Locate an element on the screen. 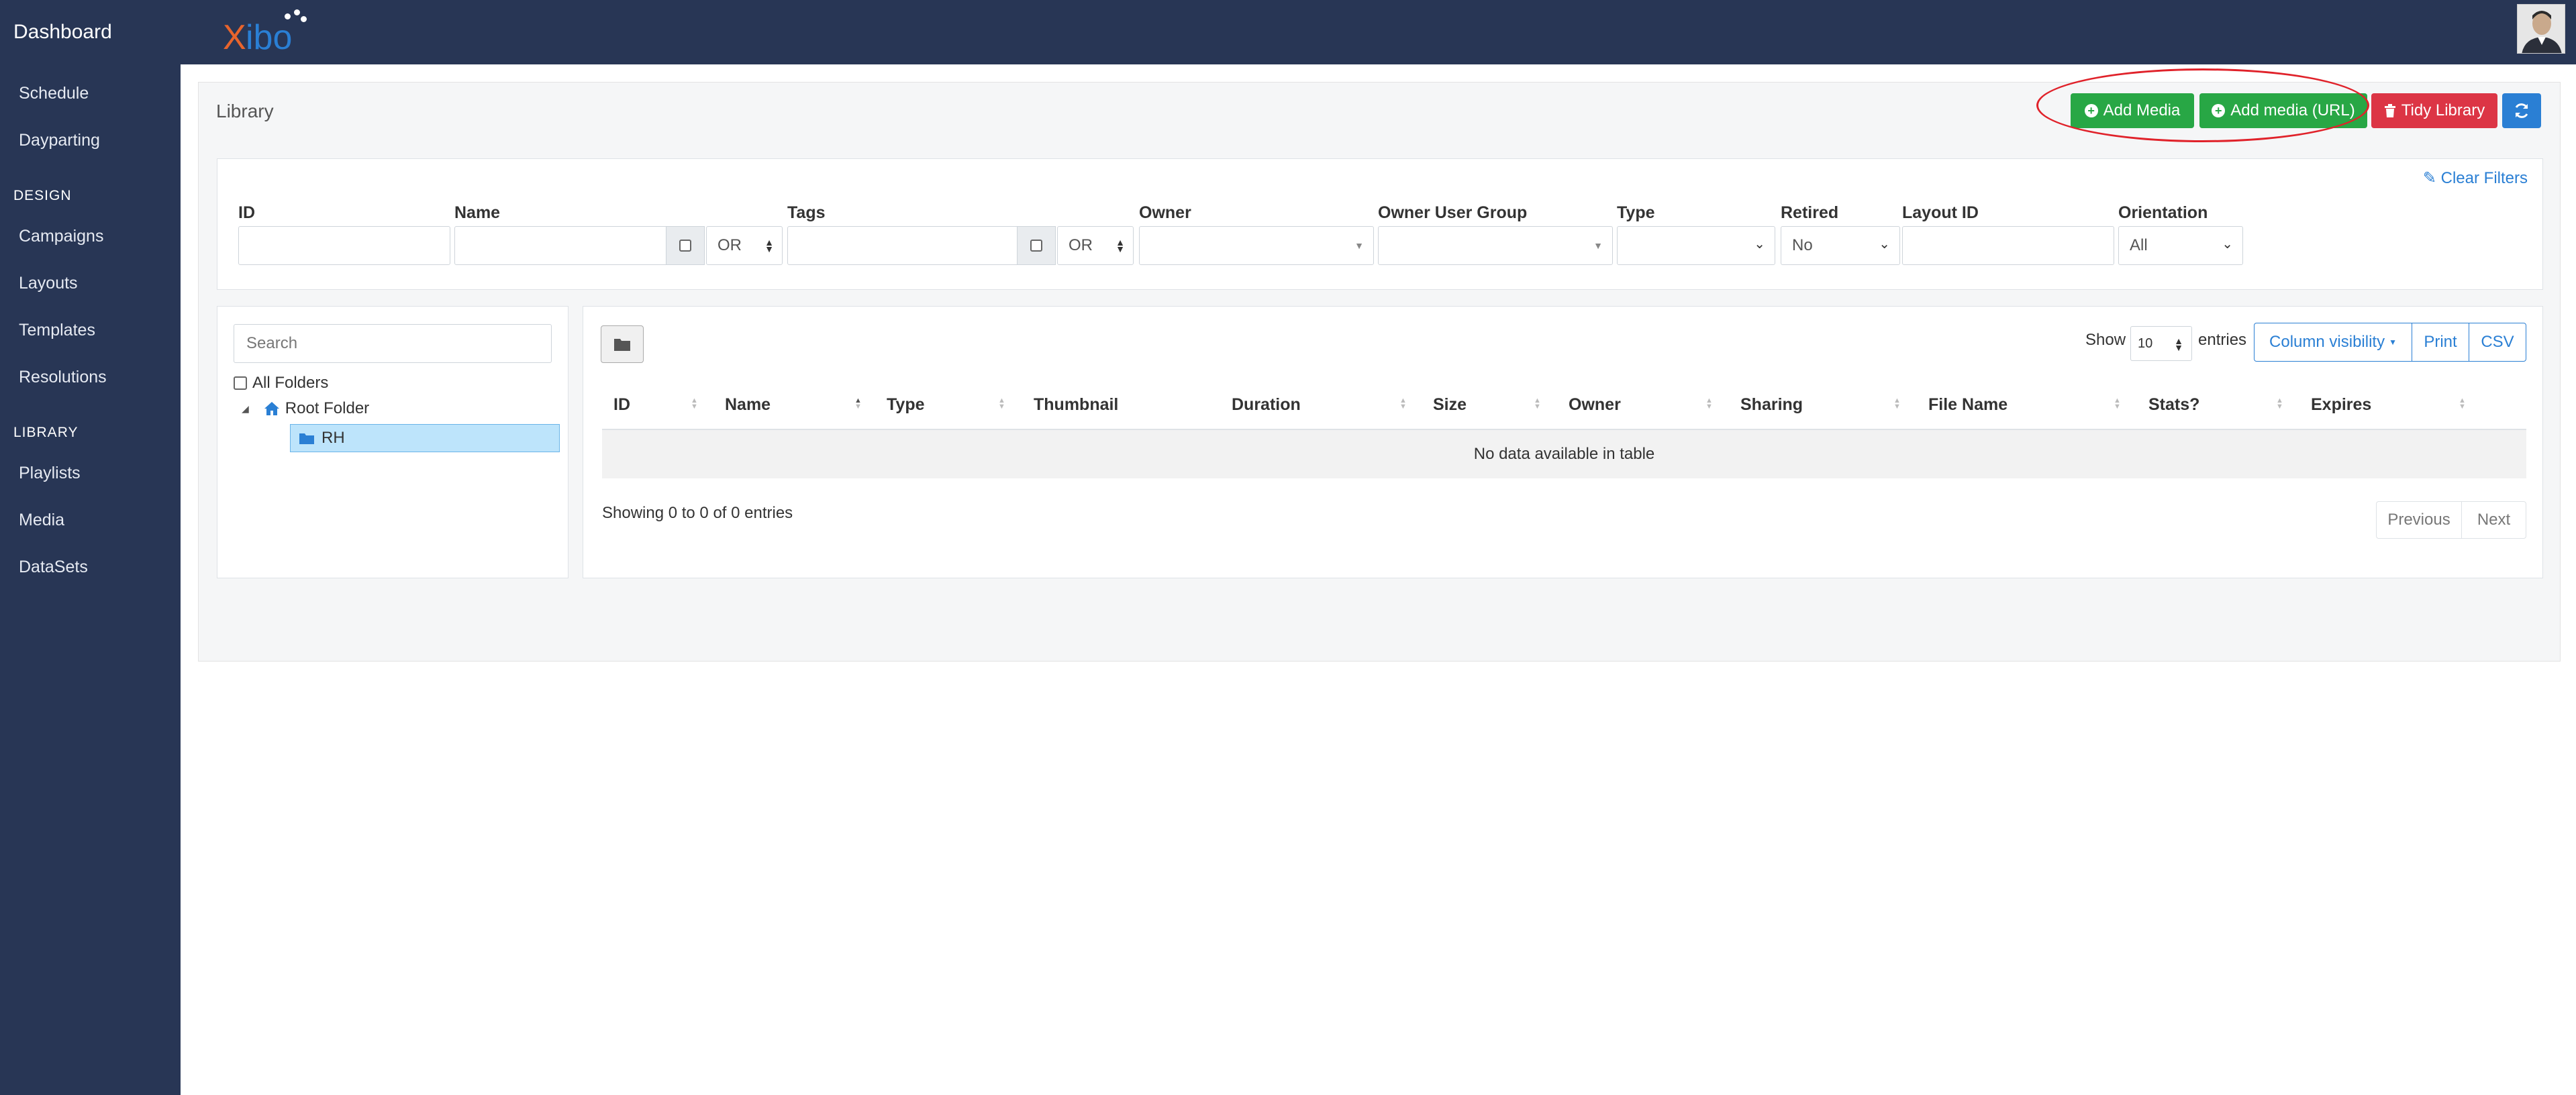  layout-id-filter-input is located at coordinates (2008, 245).